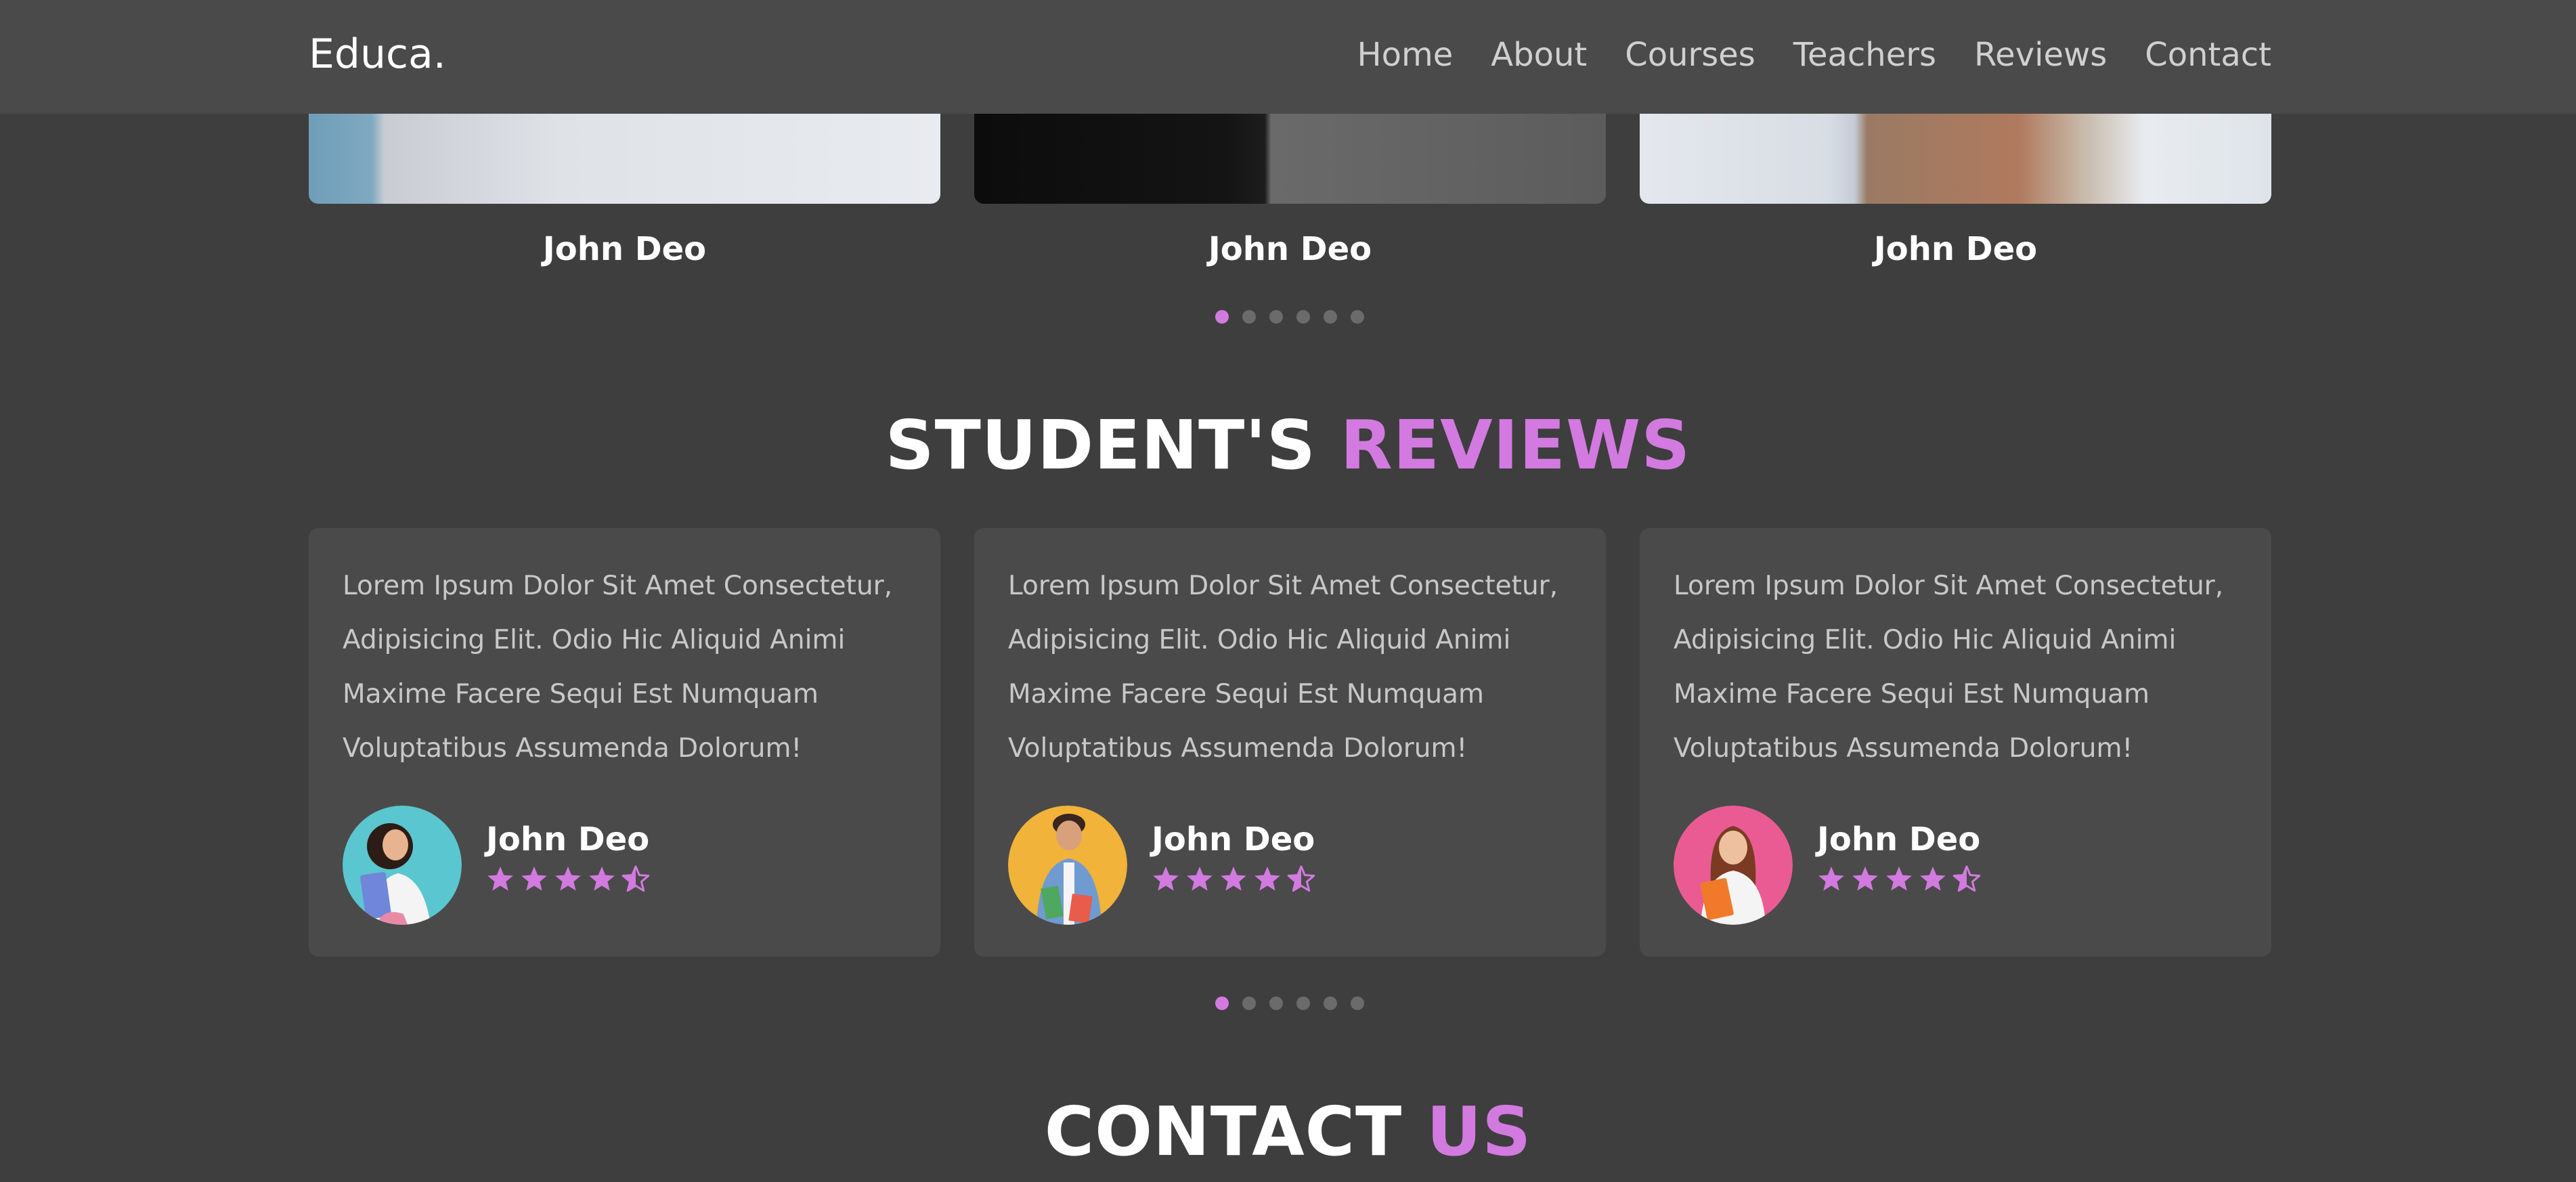 This screenshot has height=1182, width=2576. I want to click on contact-heading-main: CONTACT, so click(1223, 1131).